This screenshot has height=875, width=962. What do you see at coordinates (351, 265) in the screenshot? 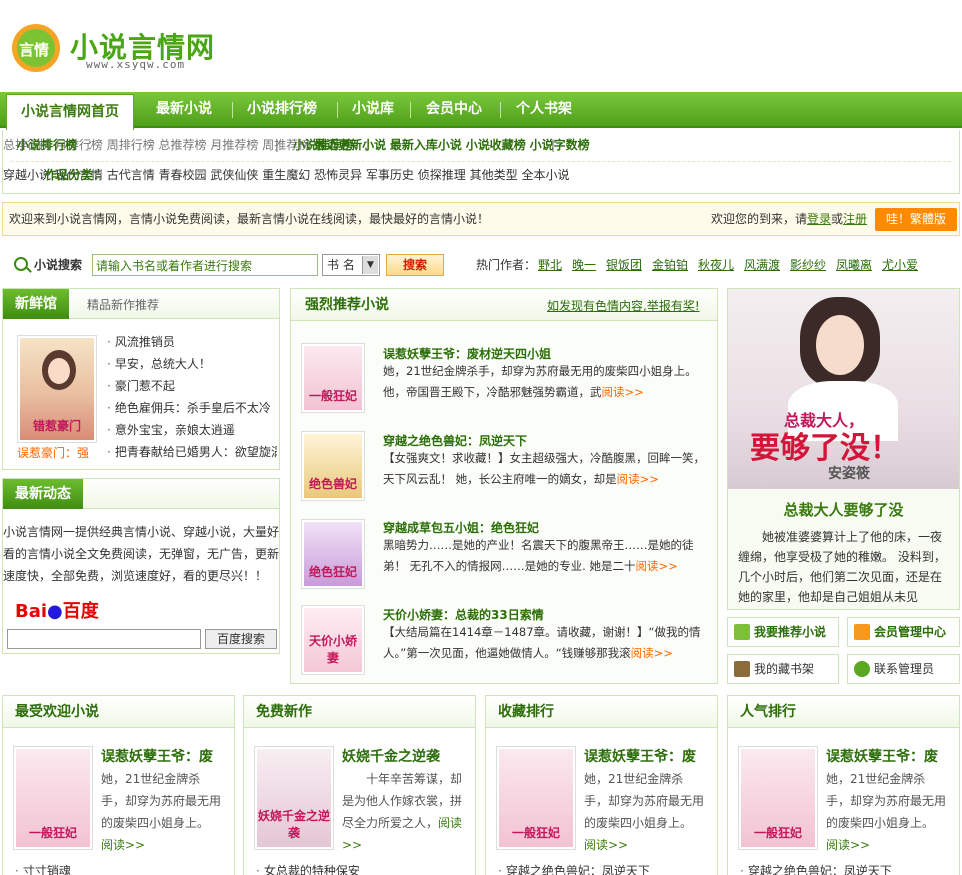
I see `search-type-select: 书 名 ▼` at bounding box center [351, 265].